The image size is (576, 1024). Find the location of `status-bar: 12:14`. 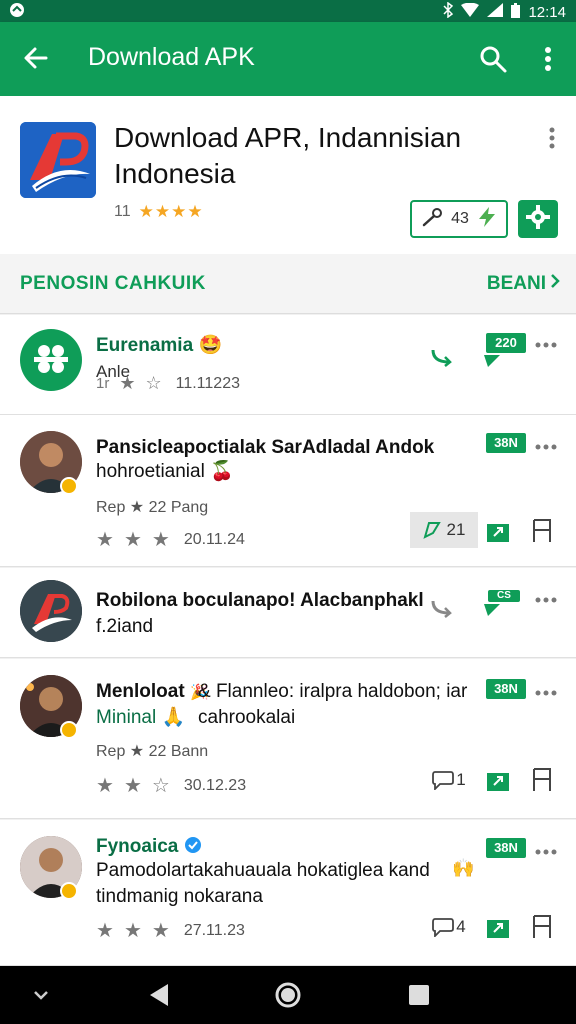

status-bar: 12:14 is located at coordinates (288, 11).